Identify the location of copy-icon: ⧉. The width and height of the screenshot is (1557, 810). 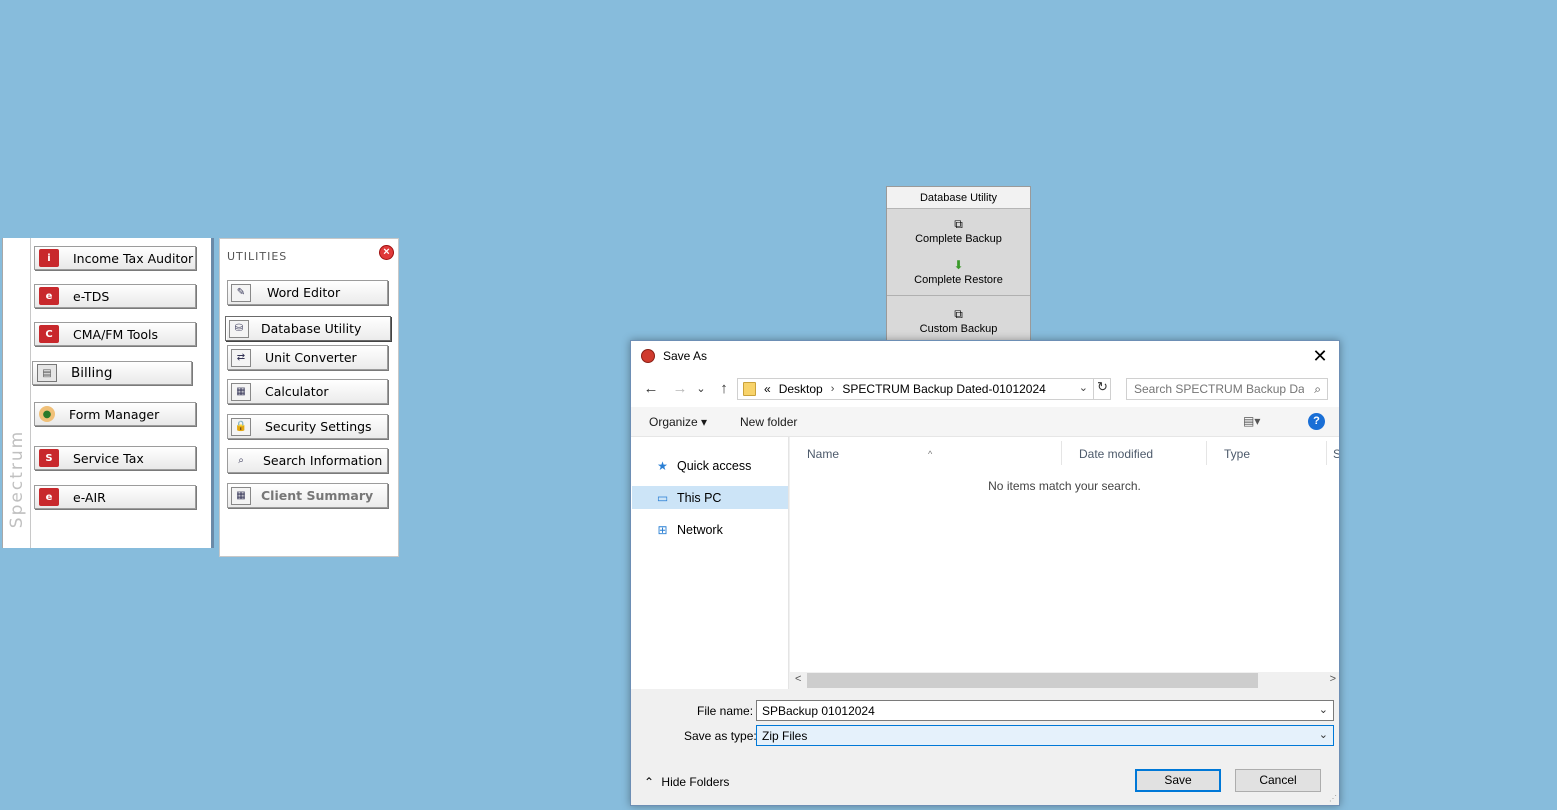
(958, 224).